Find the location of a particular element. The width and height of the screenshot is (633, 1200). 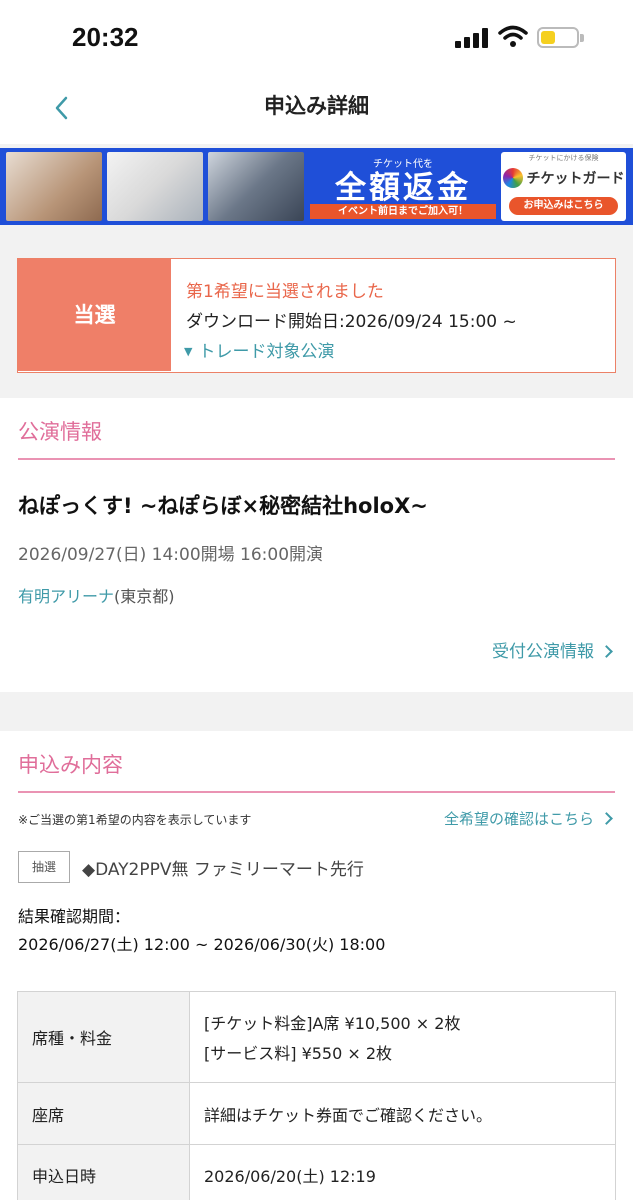

row-label-seat-price: 席種・料金 is located at coordinates (103, 1037).